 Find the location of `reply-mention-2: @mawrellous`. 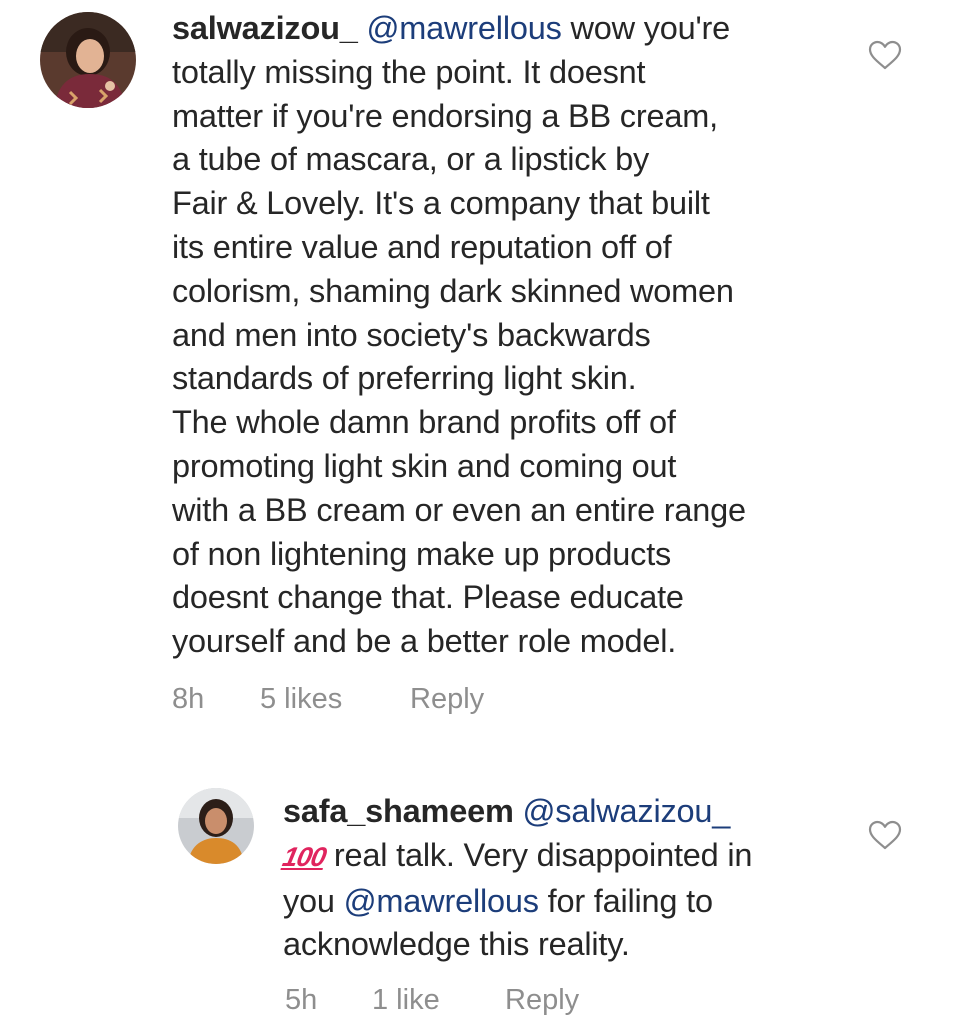

reply-mention-2: @mawrellous is located at coordinates (441, 901).